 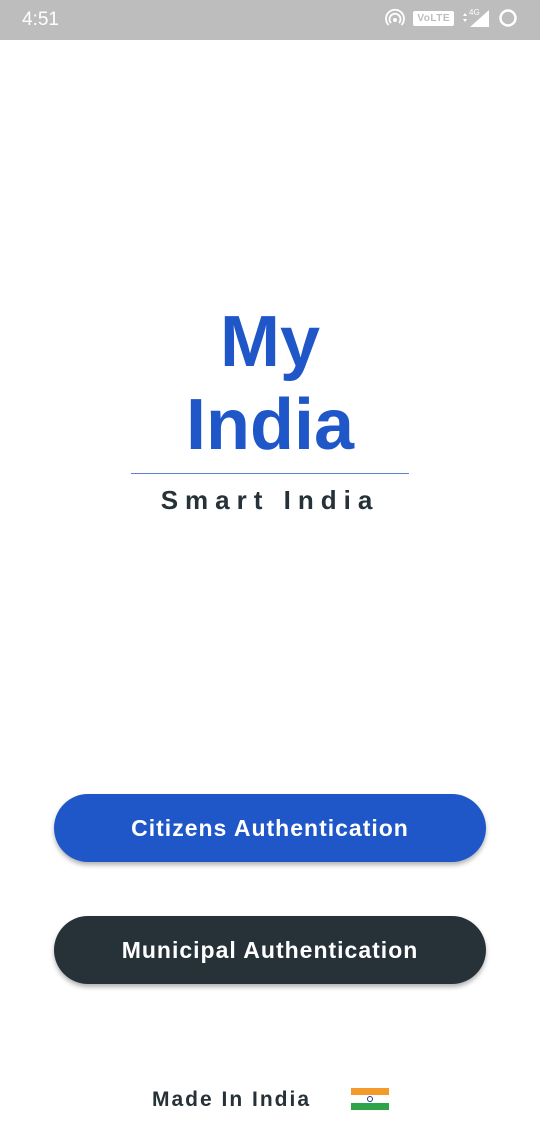 I want to click on title-divider, so click(x=270, y=473).